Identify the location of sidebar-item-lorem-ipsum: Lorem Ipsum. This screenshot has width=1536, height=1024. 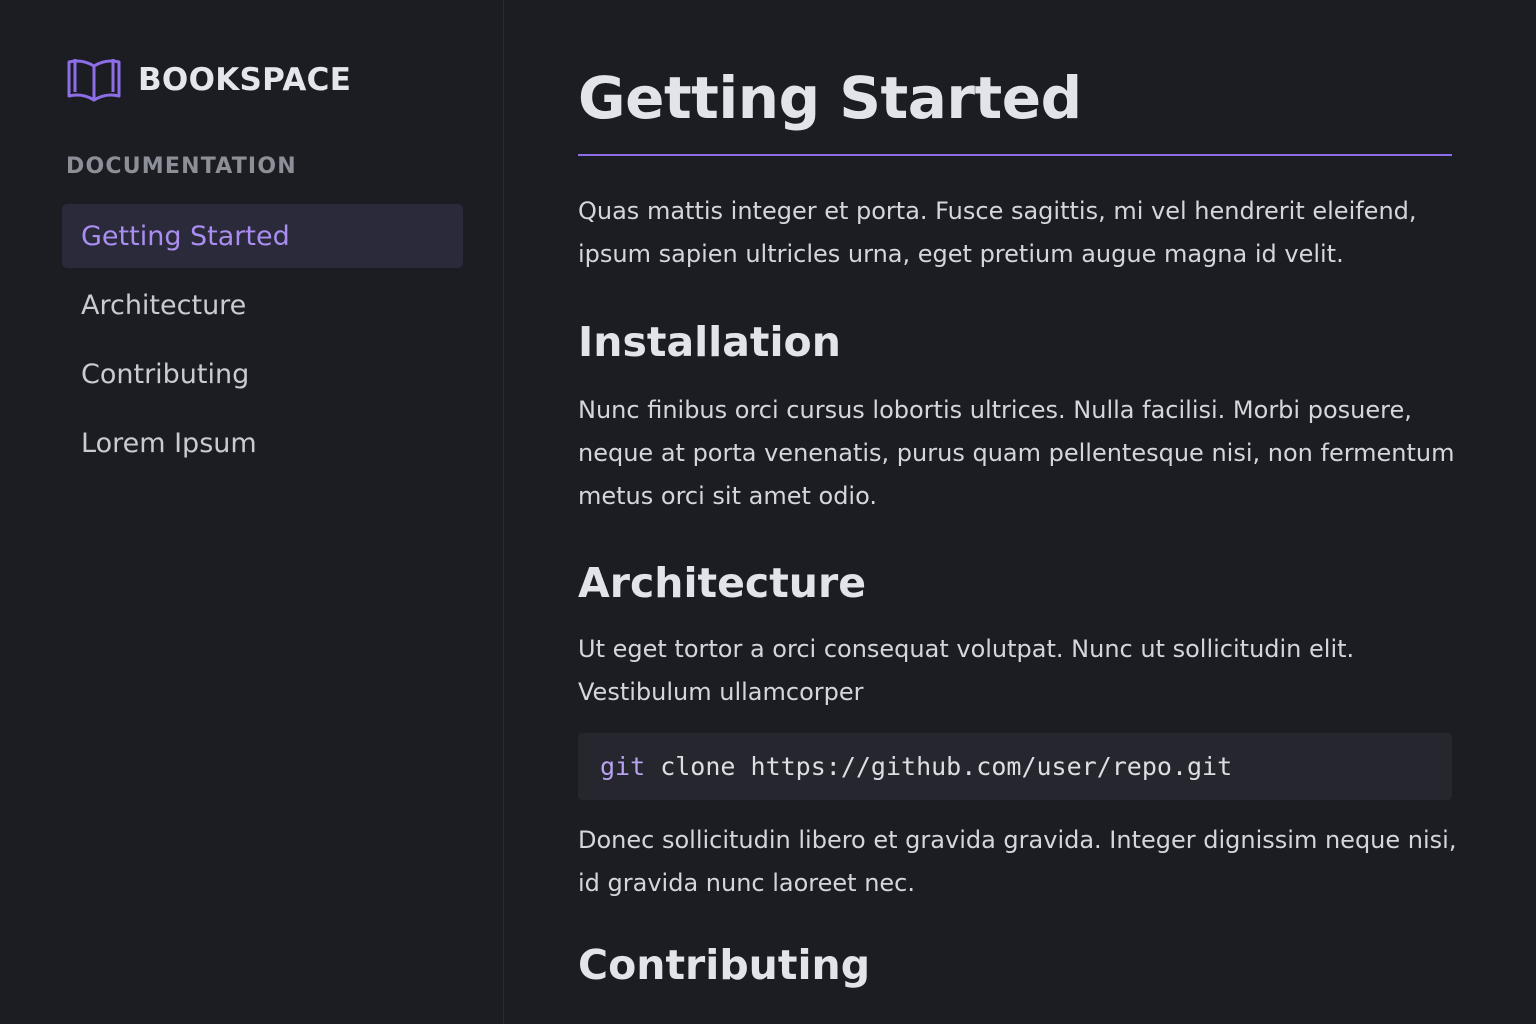
(262, 443).